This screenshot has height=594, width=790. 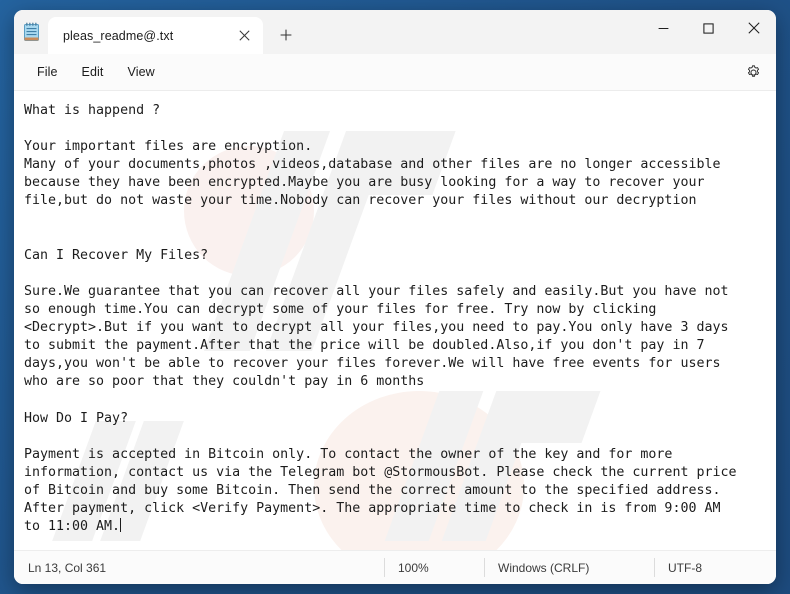 I want to click on close-tab-icon, so click(x=244, y=36).